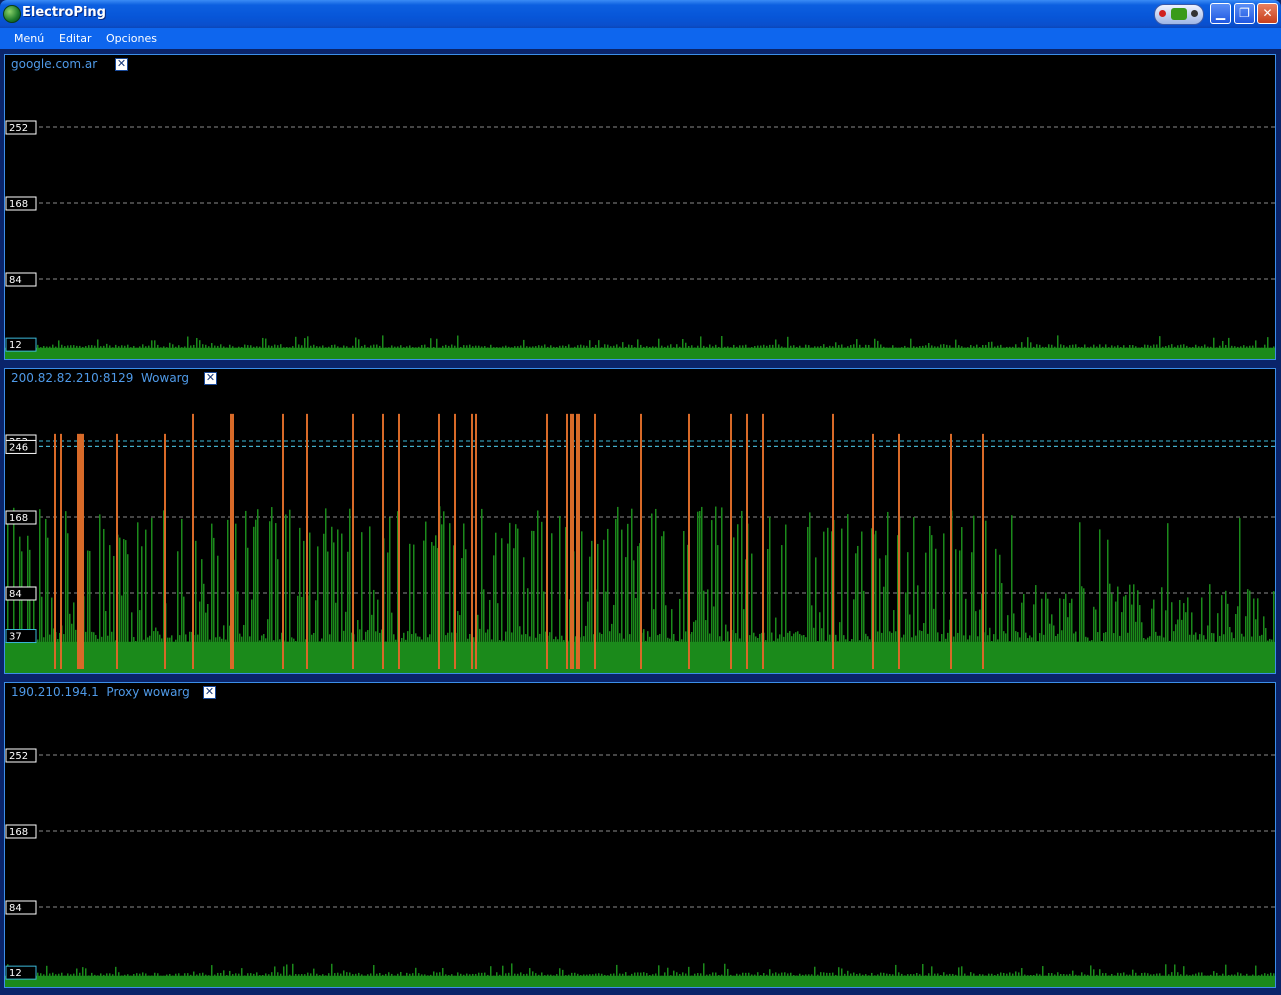 Image resolution: width=1281 pixels, height=995 pixels. What do you see at coordinates (131, 38) in the screenshot?
I see `menu-item-opciones: Opciones` at bounding box center [131, 38].